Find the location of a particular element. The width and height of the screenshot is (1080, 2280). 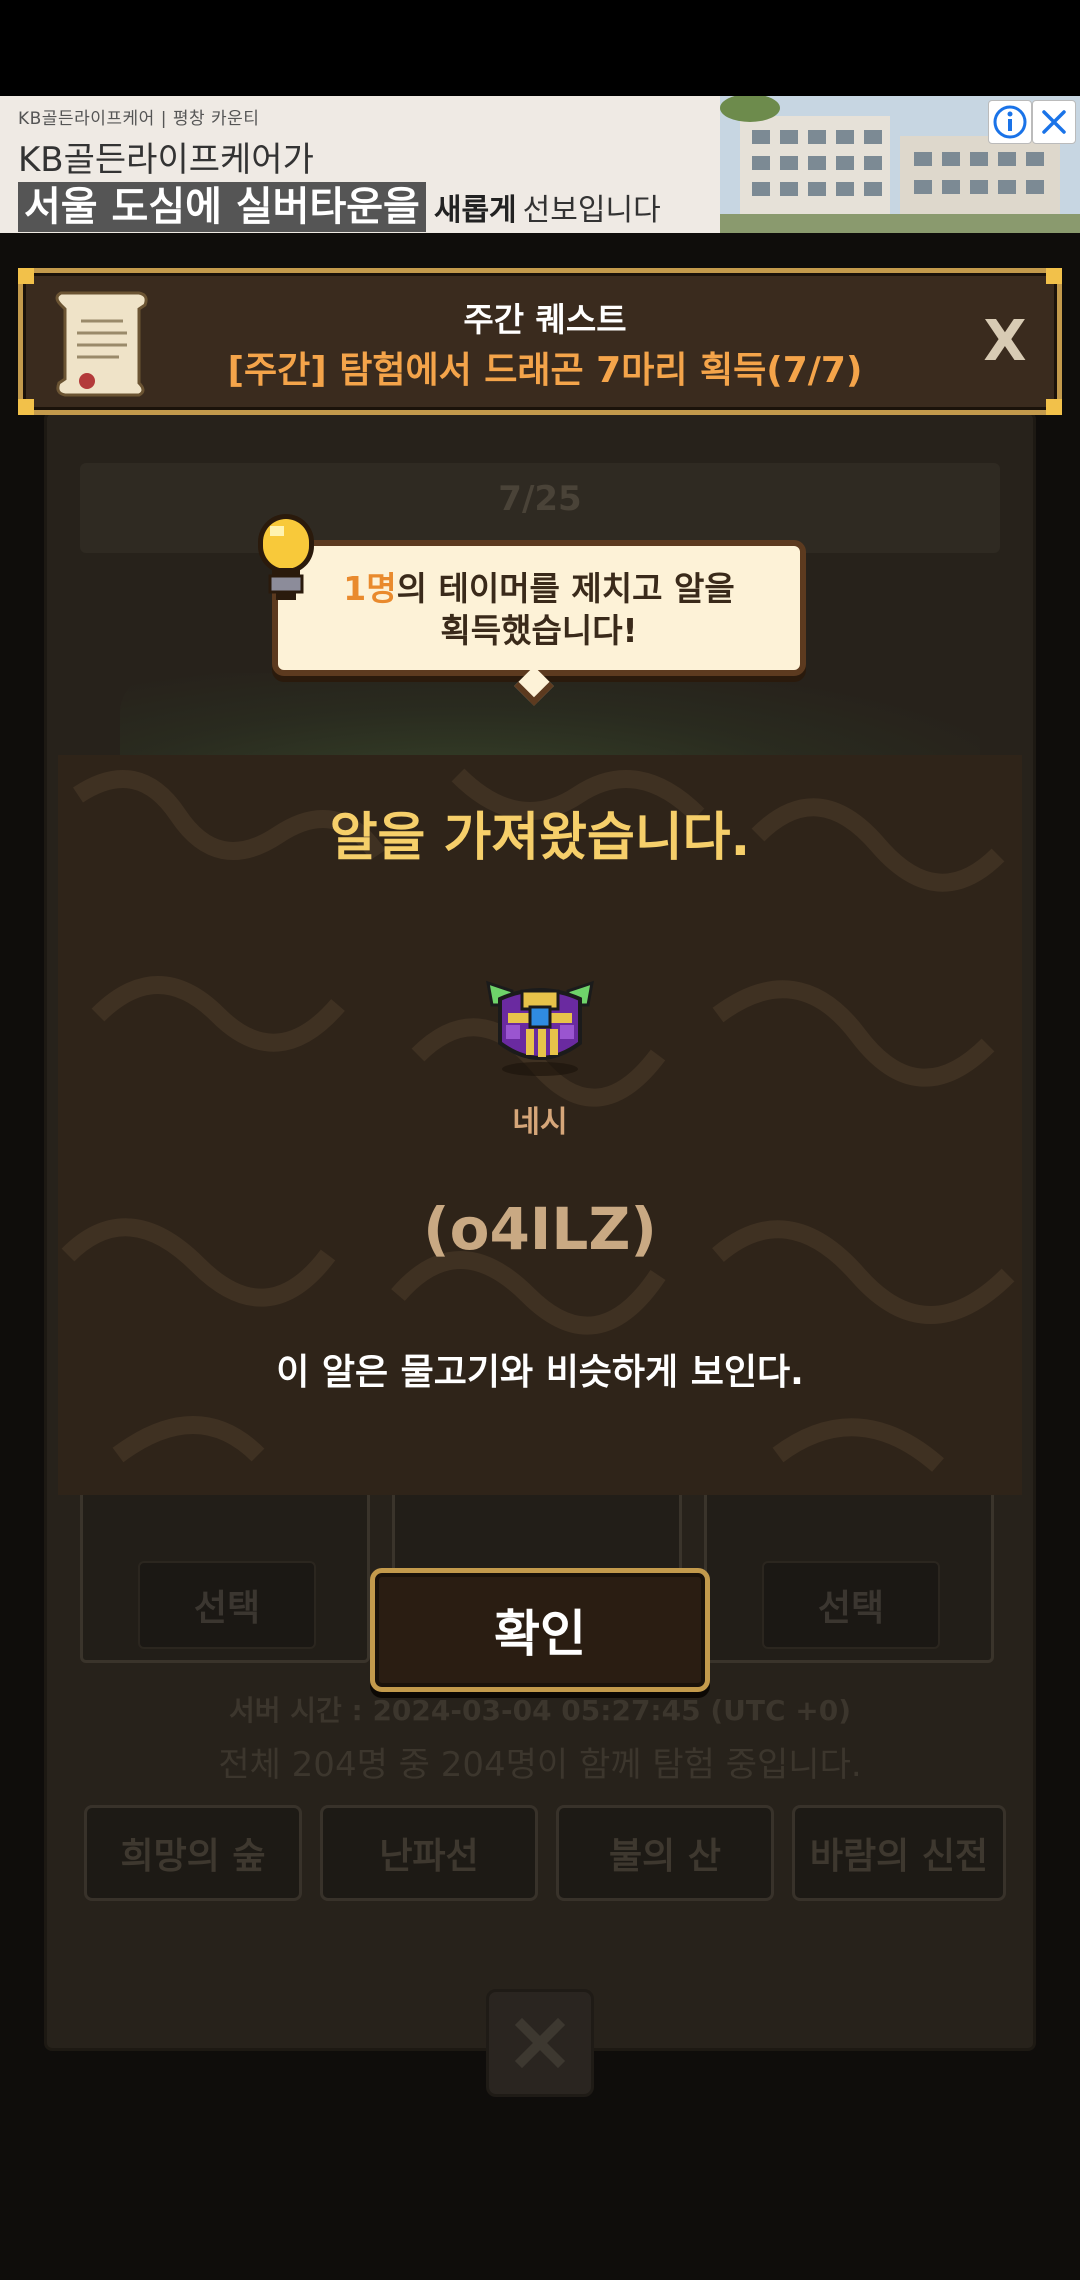

ad-headline-bold: 새롭게 is located at coordinates (475, 210).